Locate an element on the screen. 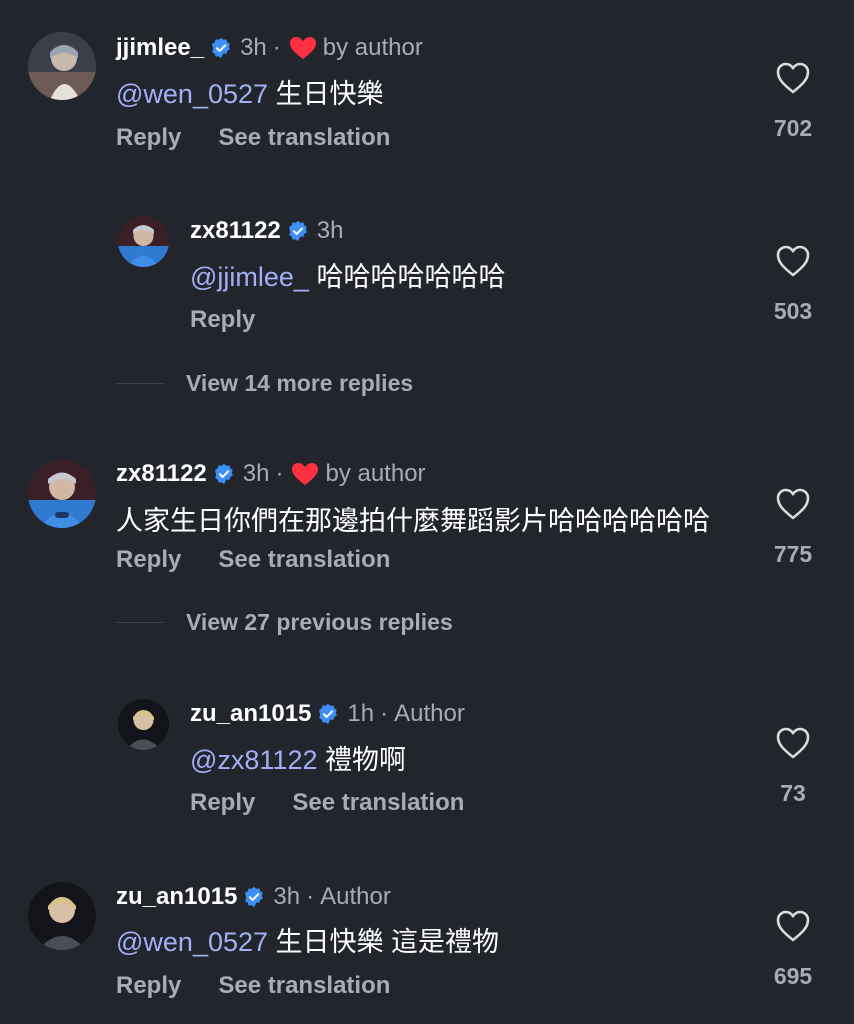 The height and width of the screenshot is (1024, 854). like-count: 73 is located at coordinates (793, 793).